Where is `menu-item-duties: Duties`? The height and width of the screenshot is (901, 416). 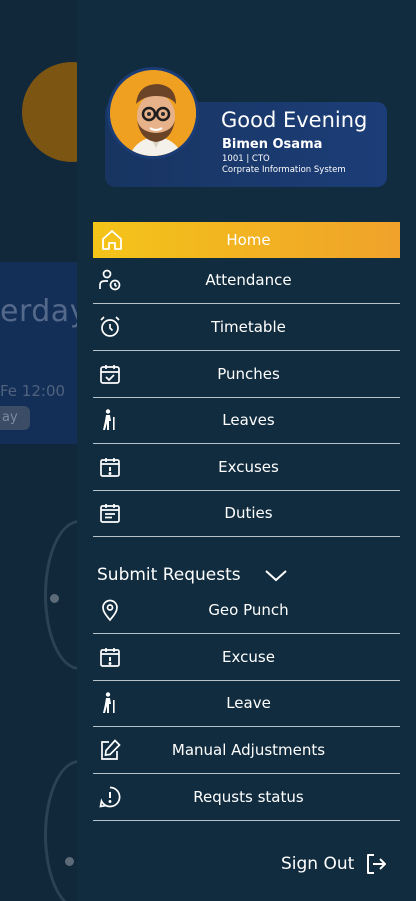 menu-item-duties: Duties is located at coordinates (246, 513).